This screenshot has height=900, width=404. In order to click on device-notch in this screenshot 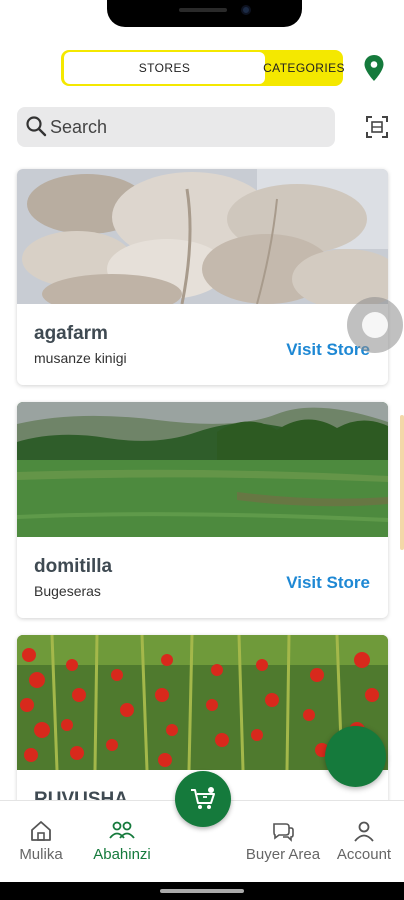, I will do `click(204, 13)`.